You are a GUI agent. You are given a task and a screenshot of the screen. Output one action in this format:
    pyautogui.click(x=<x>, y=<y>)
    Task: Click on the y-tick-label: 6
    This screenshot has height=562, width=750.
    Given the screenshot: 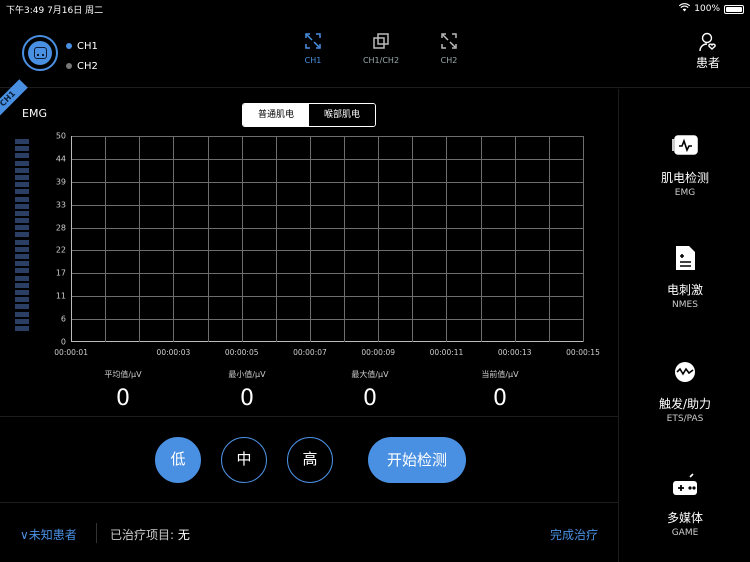 What is the action you would take?
    pyautogui.click(x=63, y=319)
    